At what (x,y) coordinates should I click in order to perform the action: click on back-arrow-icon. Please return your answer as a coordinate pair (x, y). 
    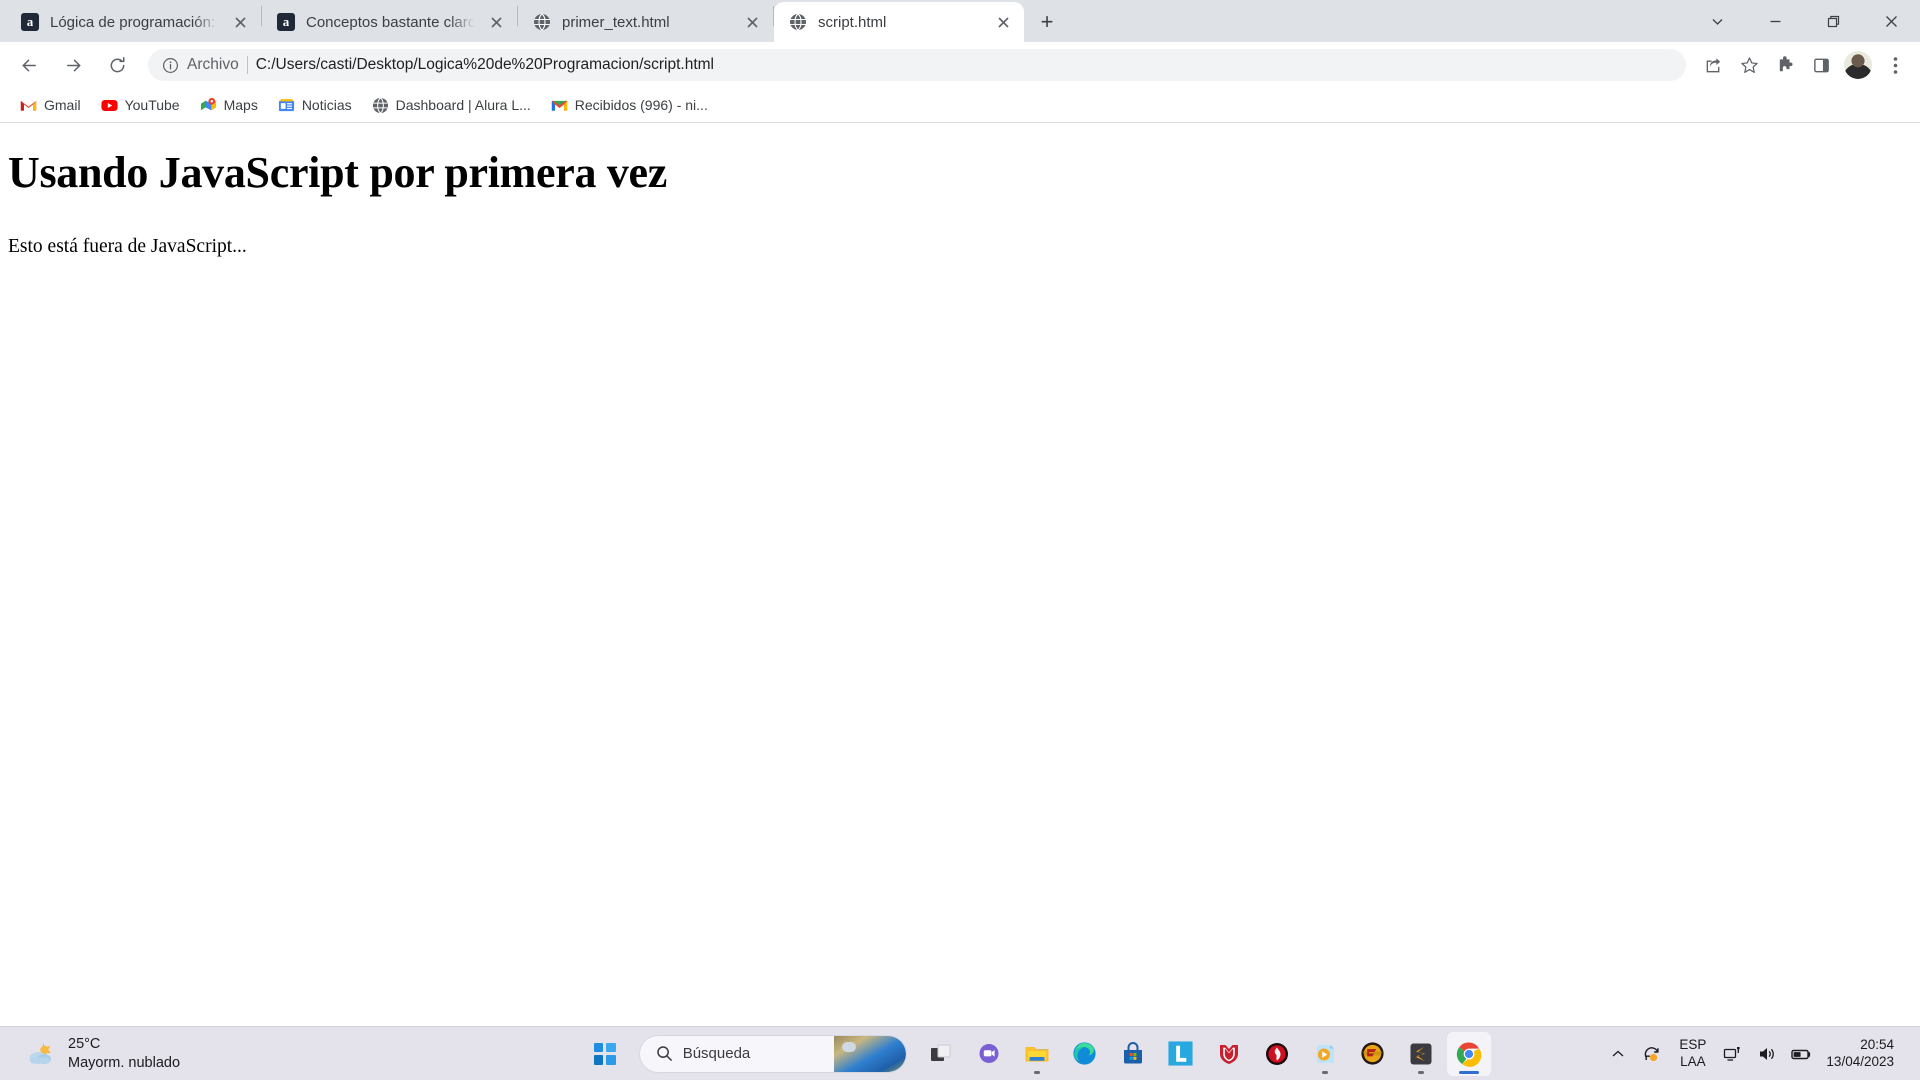
    Looking at the image, I should click on (29, 65).